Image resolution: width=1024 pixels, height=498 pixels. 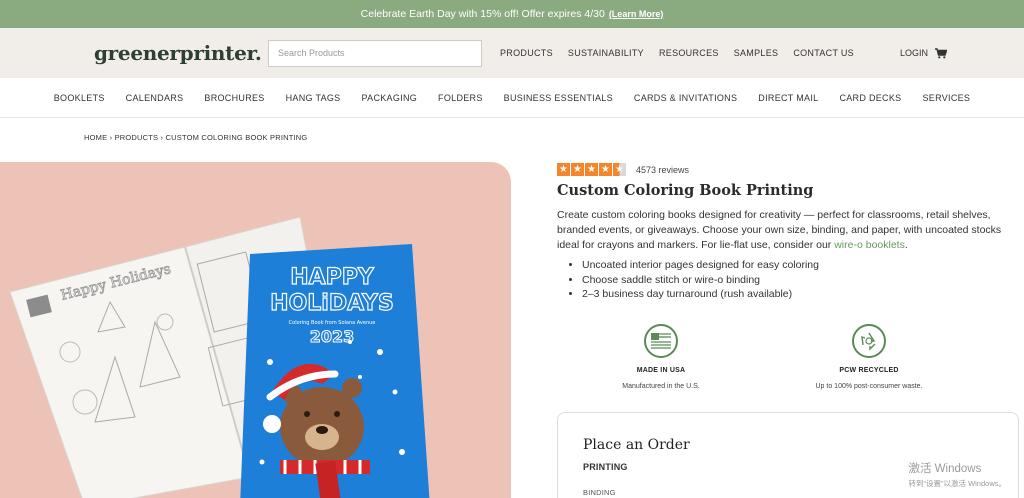 I want to click on nav-resources: RESOURCES, so click(x=689, y=53).